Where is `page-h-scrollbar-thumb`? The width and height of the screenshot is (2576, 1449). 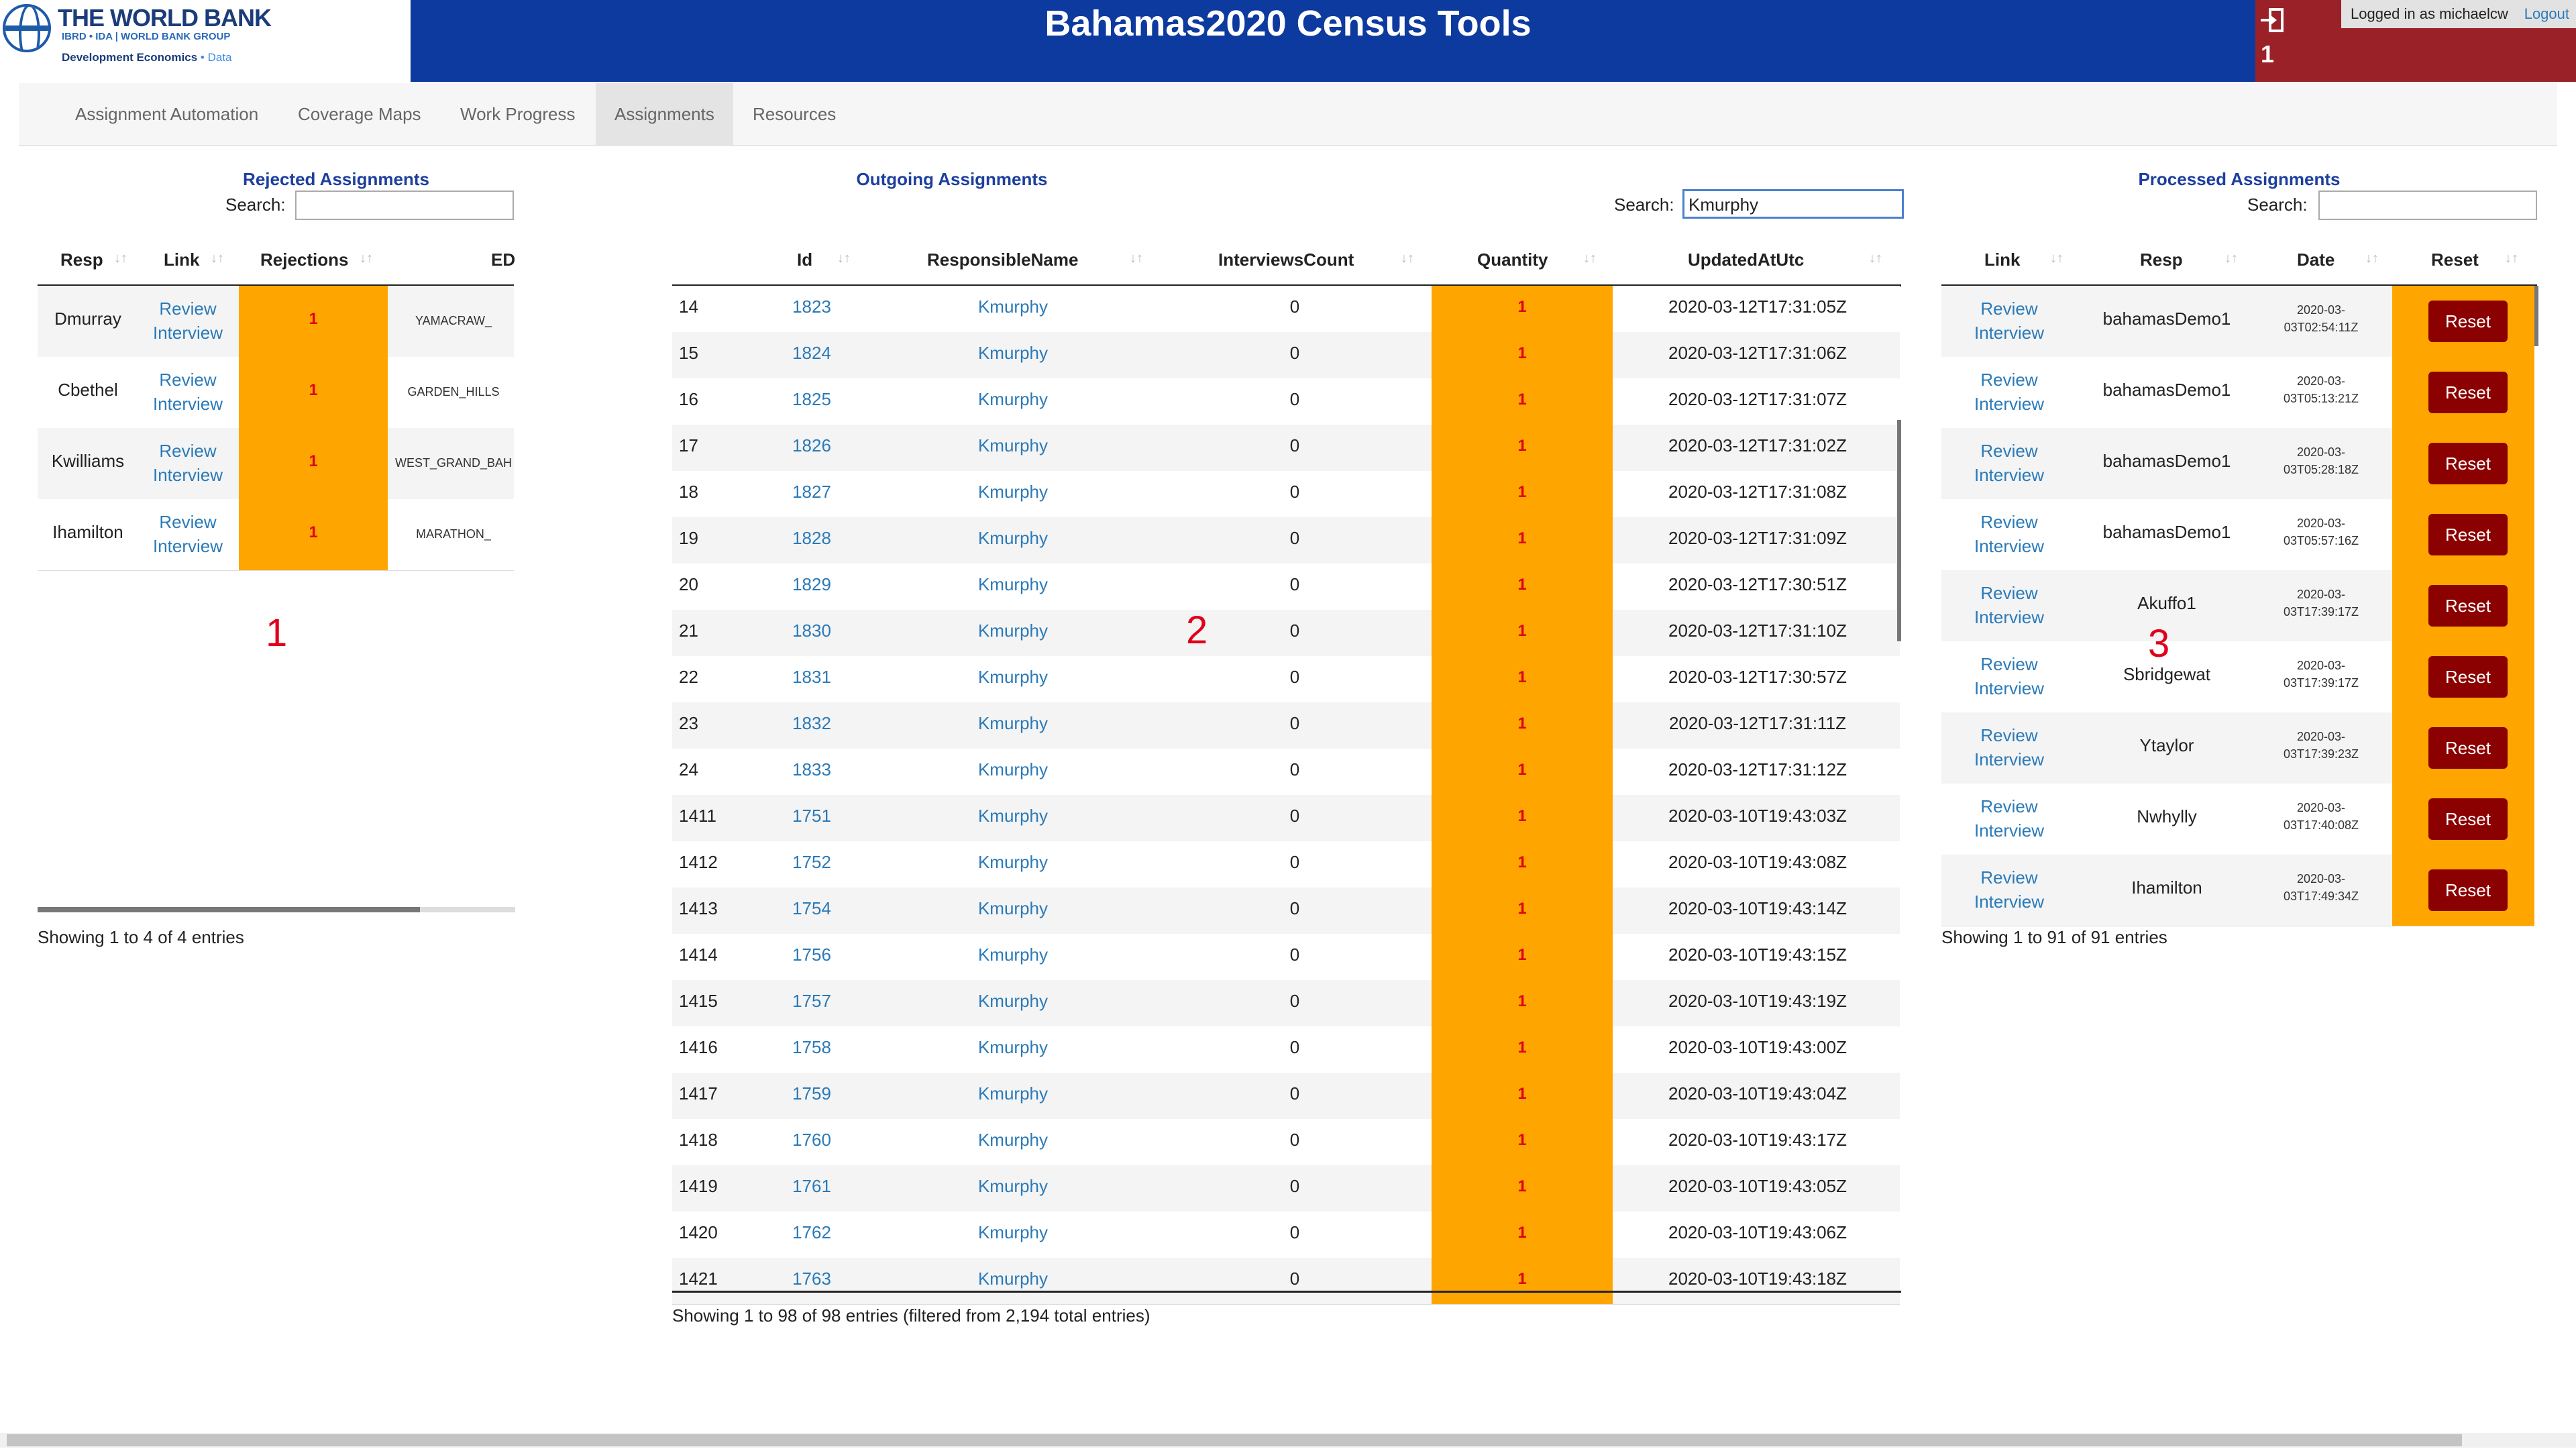 page-h-scrollbar-thumb is located at coordinates (1234, 1440).